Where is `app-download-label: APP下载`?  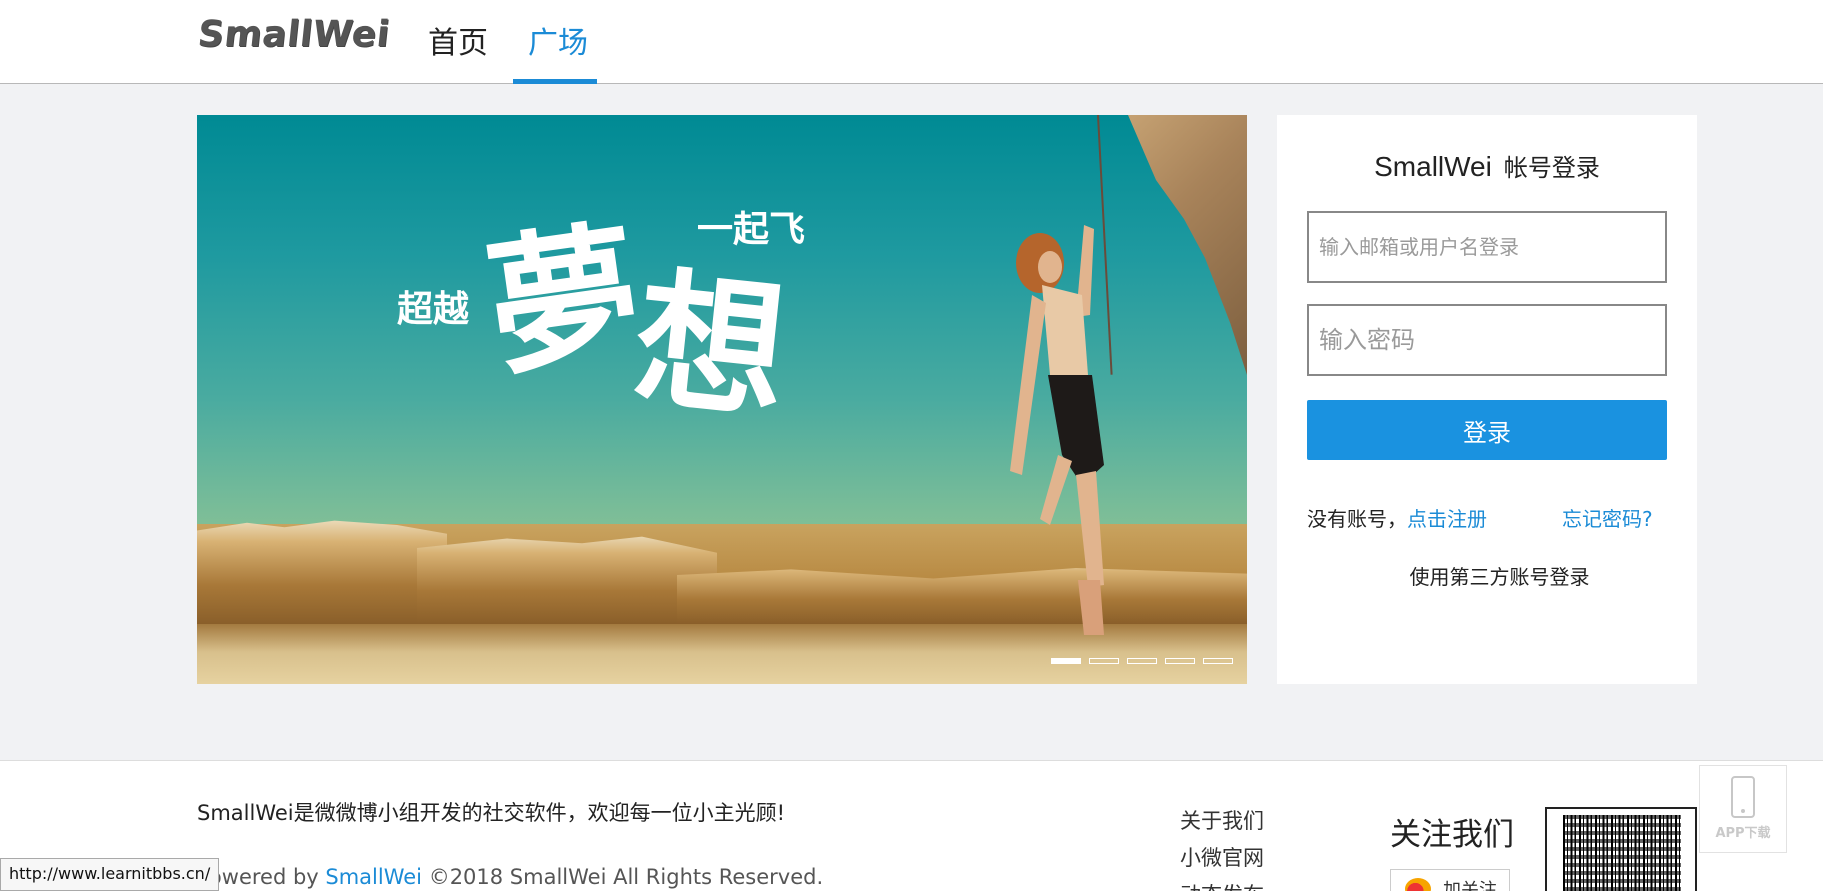 app-download-label: APP下载 is located at coordinates (1743, 833).